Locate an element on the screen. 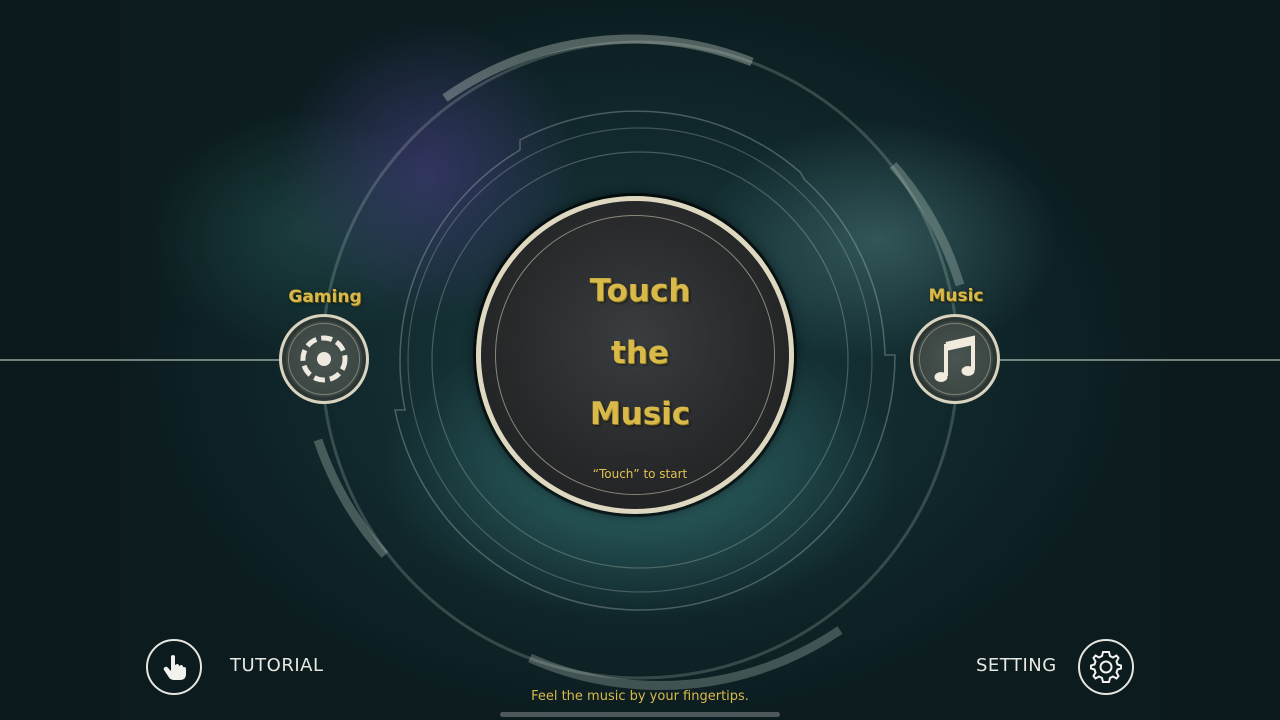  music-note-icon is located at coordinates (954, 358).